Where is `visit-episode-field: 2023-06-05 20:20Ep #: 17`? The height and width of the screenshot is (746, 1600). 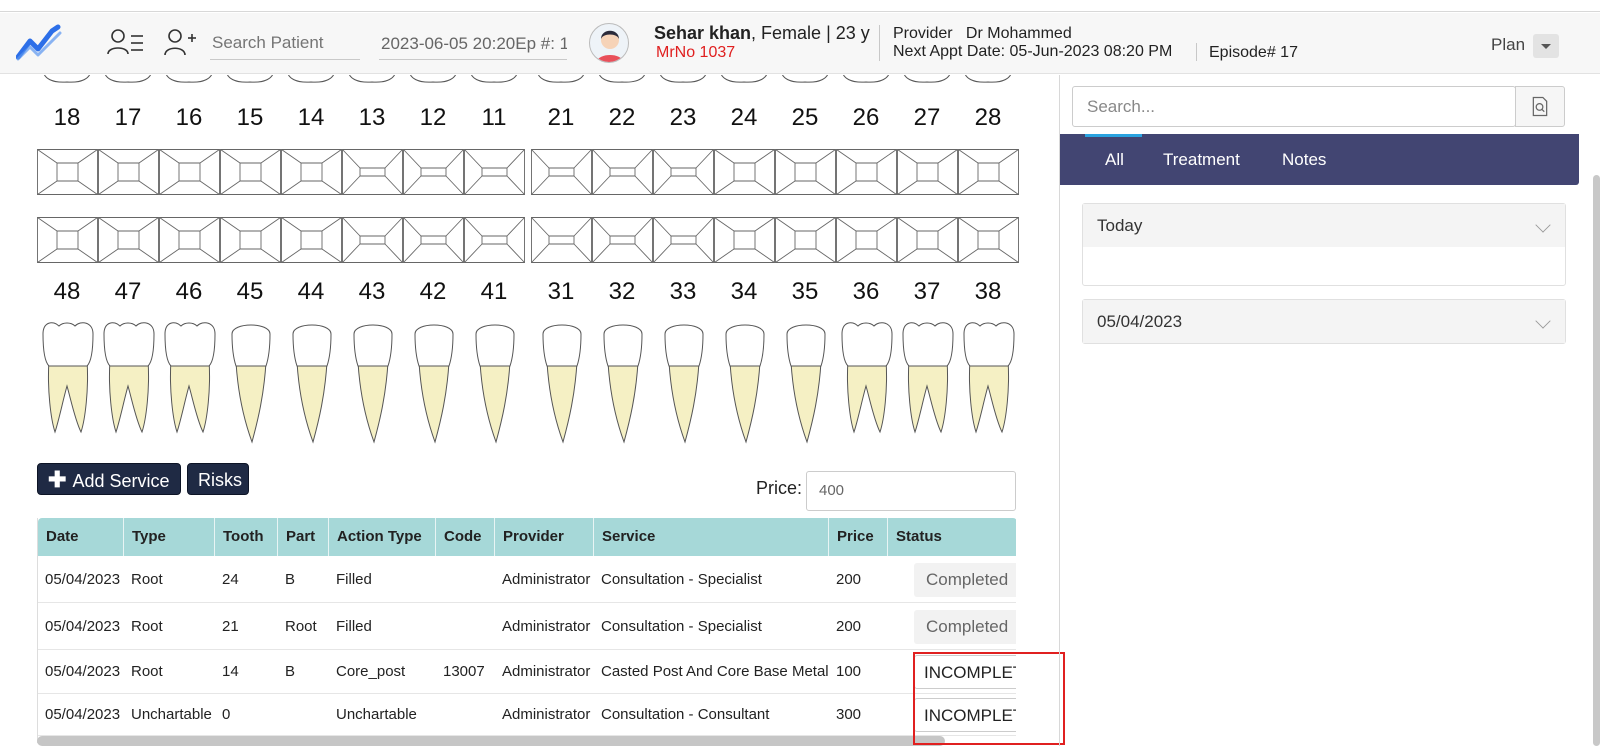
visit-episode-field: 2023-06-05 20:20Ep #: 17 is located at coordinates (473, 43).